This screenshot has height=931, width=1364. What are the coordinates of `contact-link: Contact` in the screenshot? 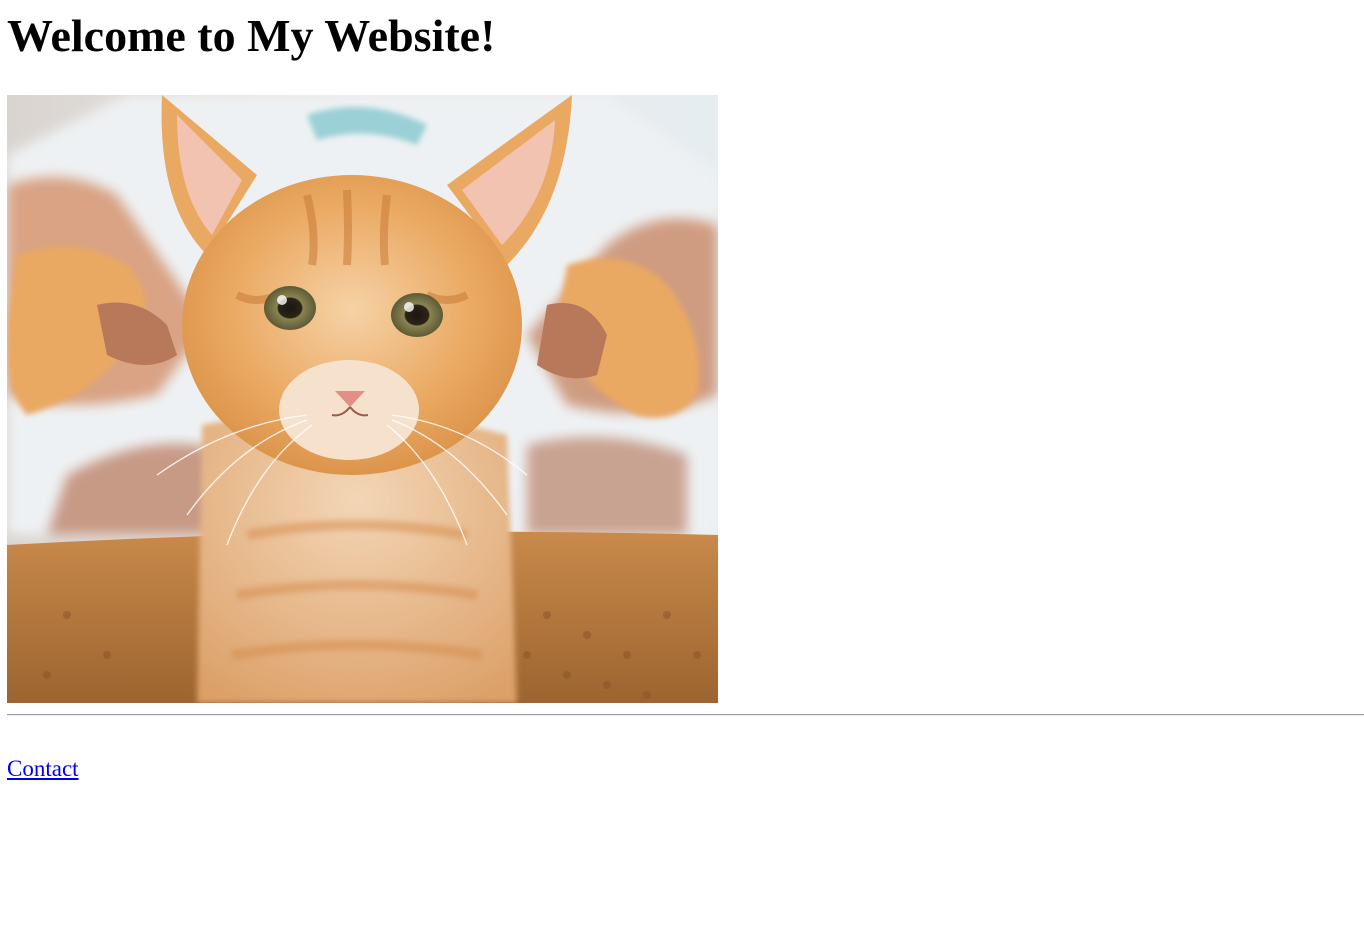 It's located at (43, 769).